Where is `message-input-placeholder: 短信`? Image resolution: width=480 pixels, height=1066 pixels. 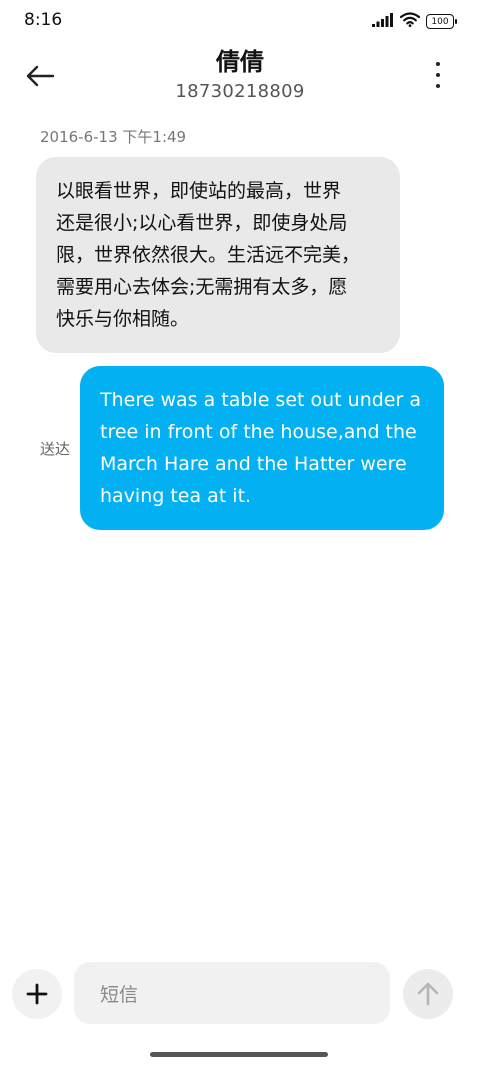 message-input-placeholder: 短信 is located at coordinates (119, 994).